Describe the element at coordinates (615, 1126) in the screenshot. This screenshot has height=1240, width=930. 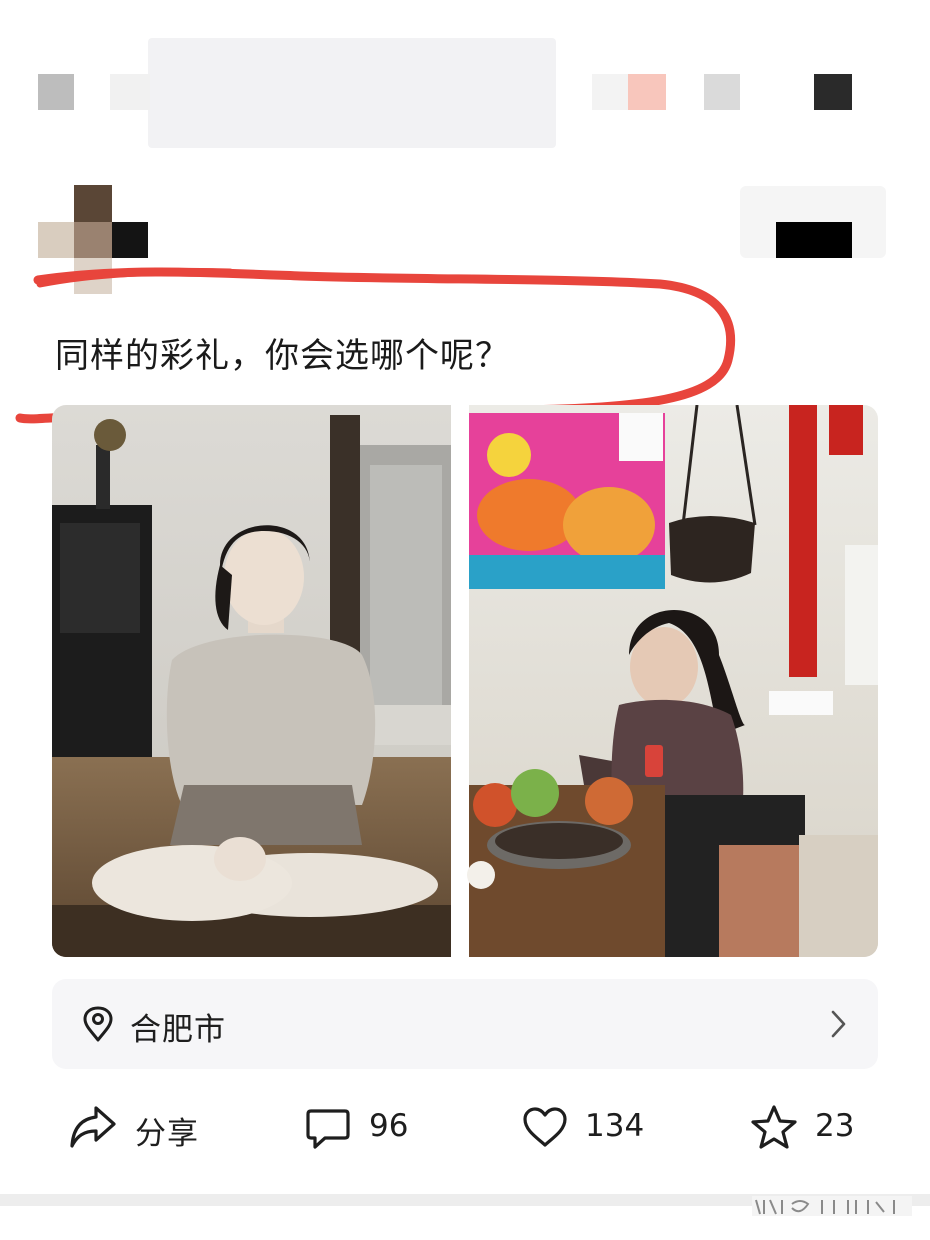
I see `like-count: 134` at that location.